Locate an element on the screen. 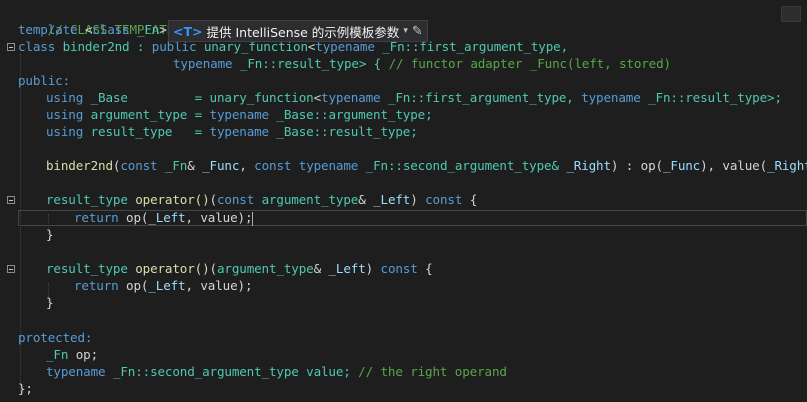 Image resolution: width=807 pixels, height=402 pixels. type-name: ::argument_type; is located at coordinates (373, 114).